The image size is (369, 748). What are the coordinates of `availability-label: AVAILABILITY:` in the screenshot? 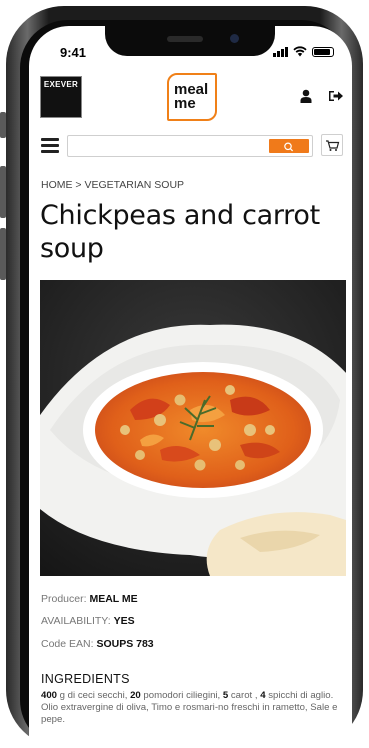 It's located at (76, 621).